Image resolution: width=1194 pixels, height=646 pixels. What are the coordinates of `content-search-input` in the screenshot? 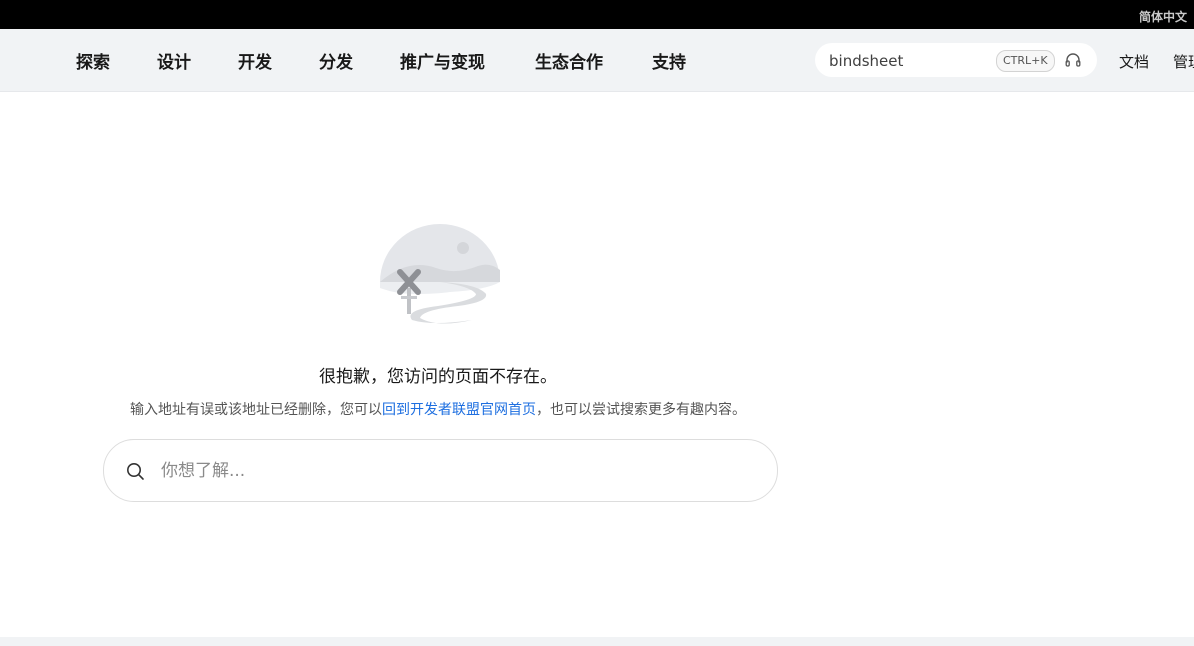 It's located at (451, 471).